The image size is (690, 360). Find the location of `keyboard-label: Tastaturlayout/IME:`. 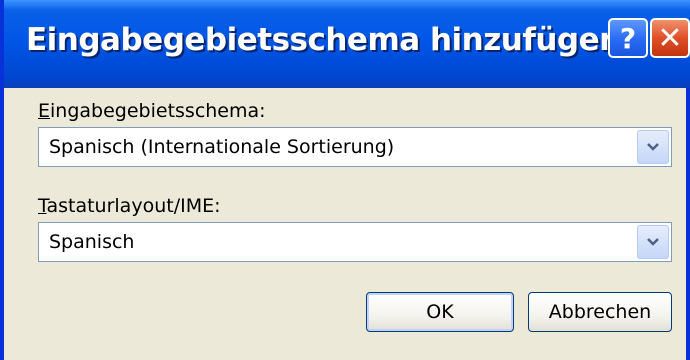

keyboard-label: Tastaturlayout/IME: is located at coordinates (129, 206).